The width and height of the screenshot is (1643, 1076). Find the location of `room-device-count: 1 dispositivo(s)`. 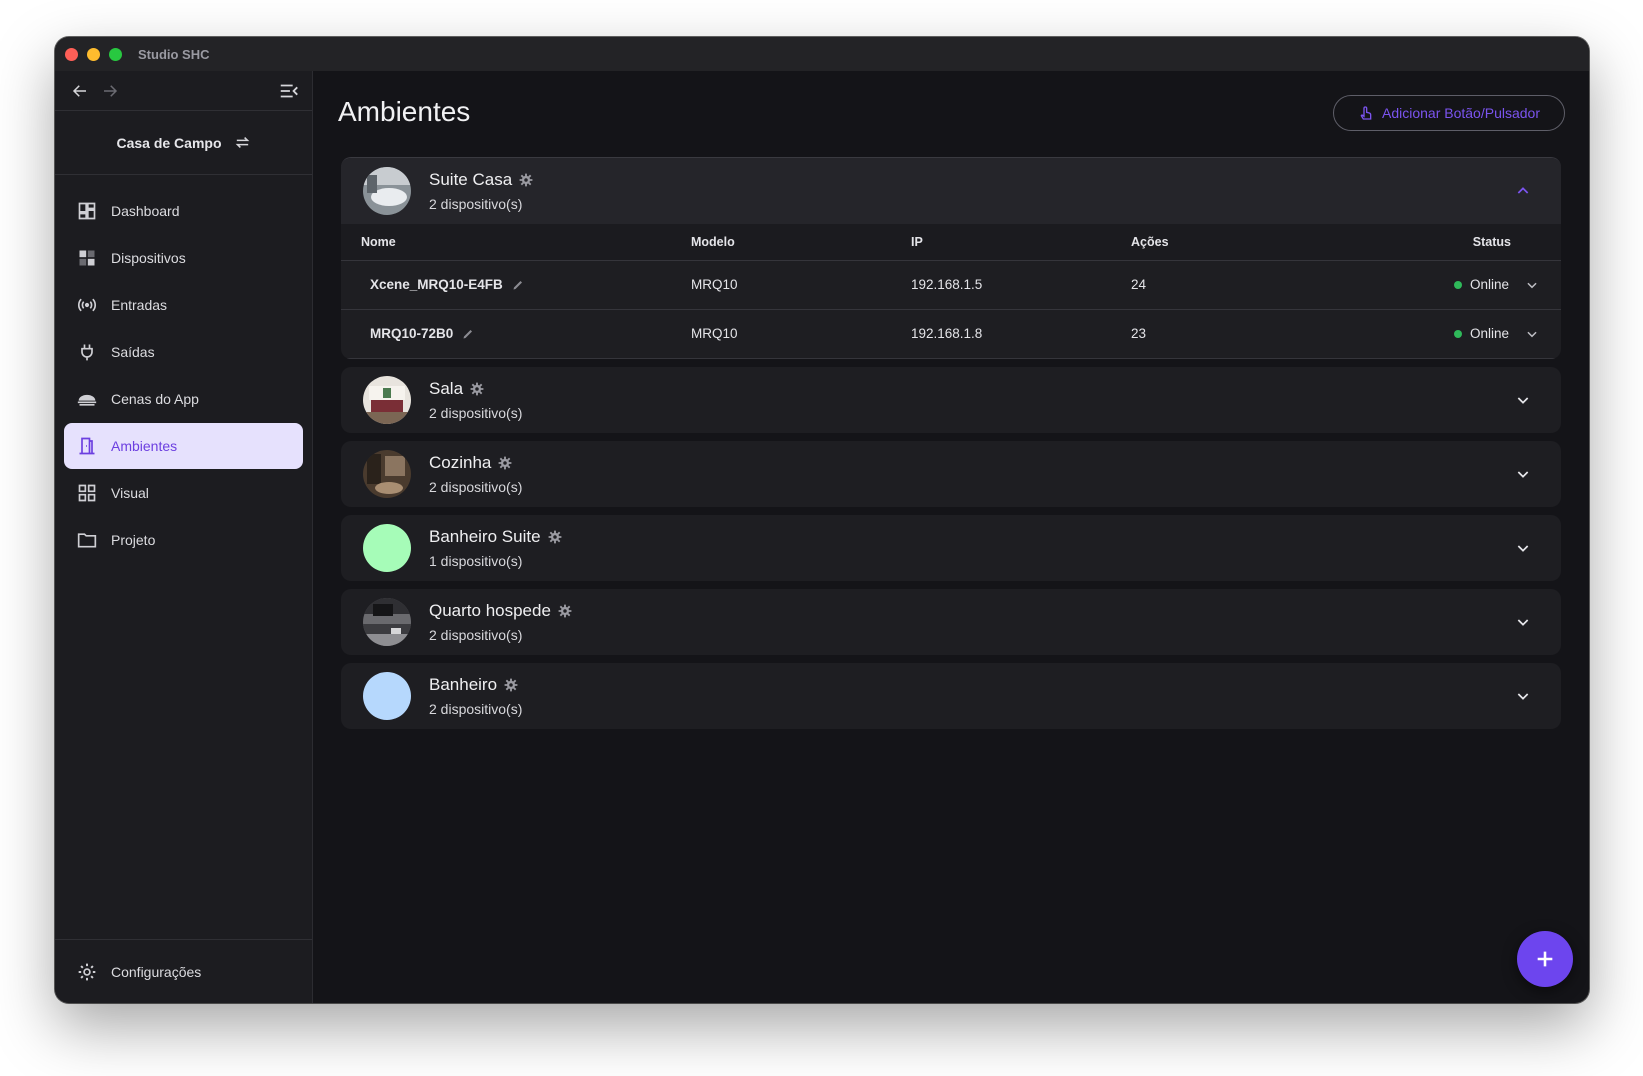

room-device-count: 1 dispositivo(s) is located at coordinates (476, 560).